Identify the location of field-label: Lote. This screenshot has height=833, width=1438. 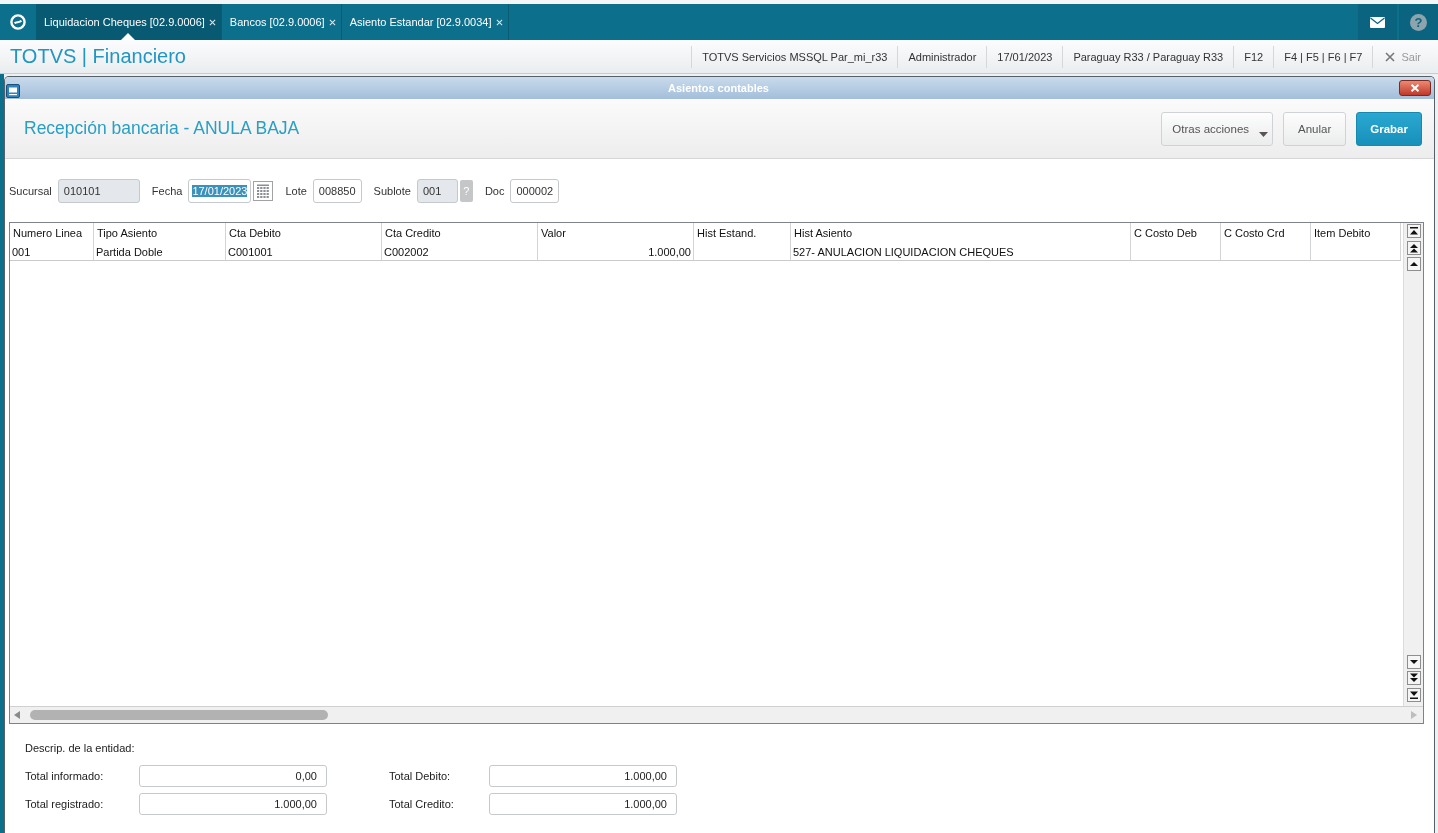
(296, 190).